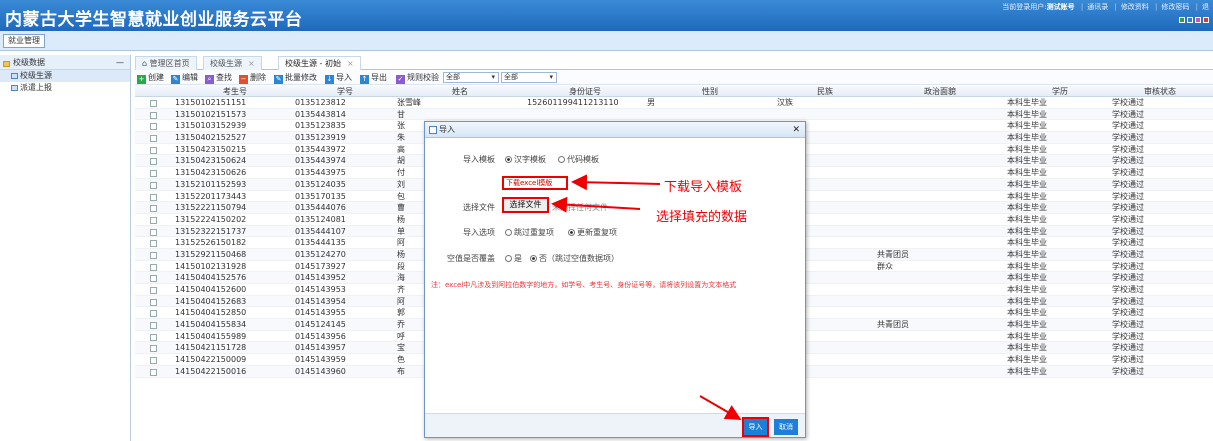 The image size is (1213, 441). Describe the element at coordinates (825, 91) in the screenshot. I see `col-ethnicity: 民族` at that location.